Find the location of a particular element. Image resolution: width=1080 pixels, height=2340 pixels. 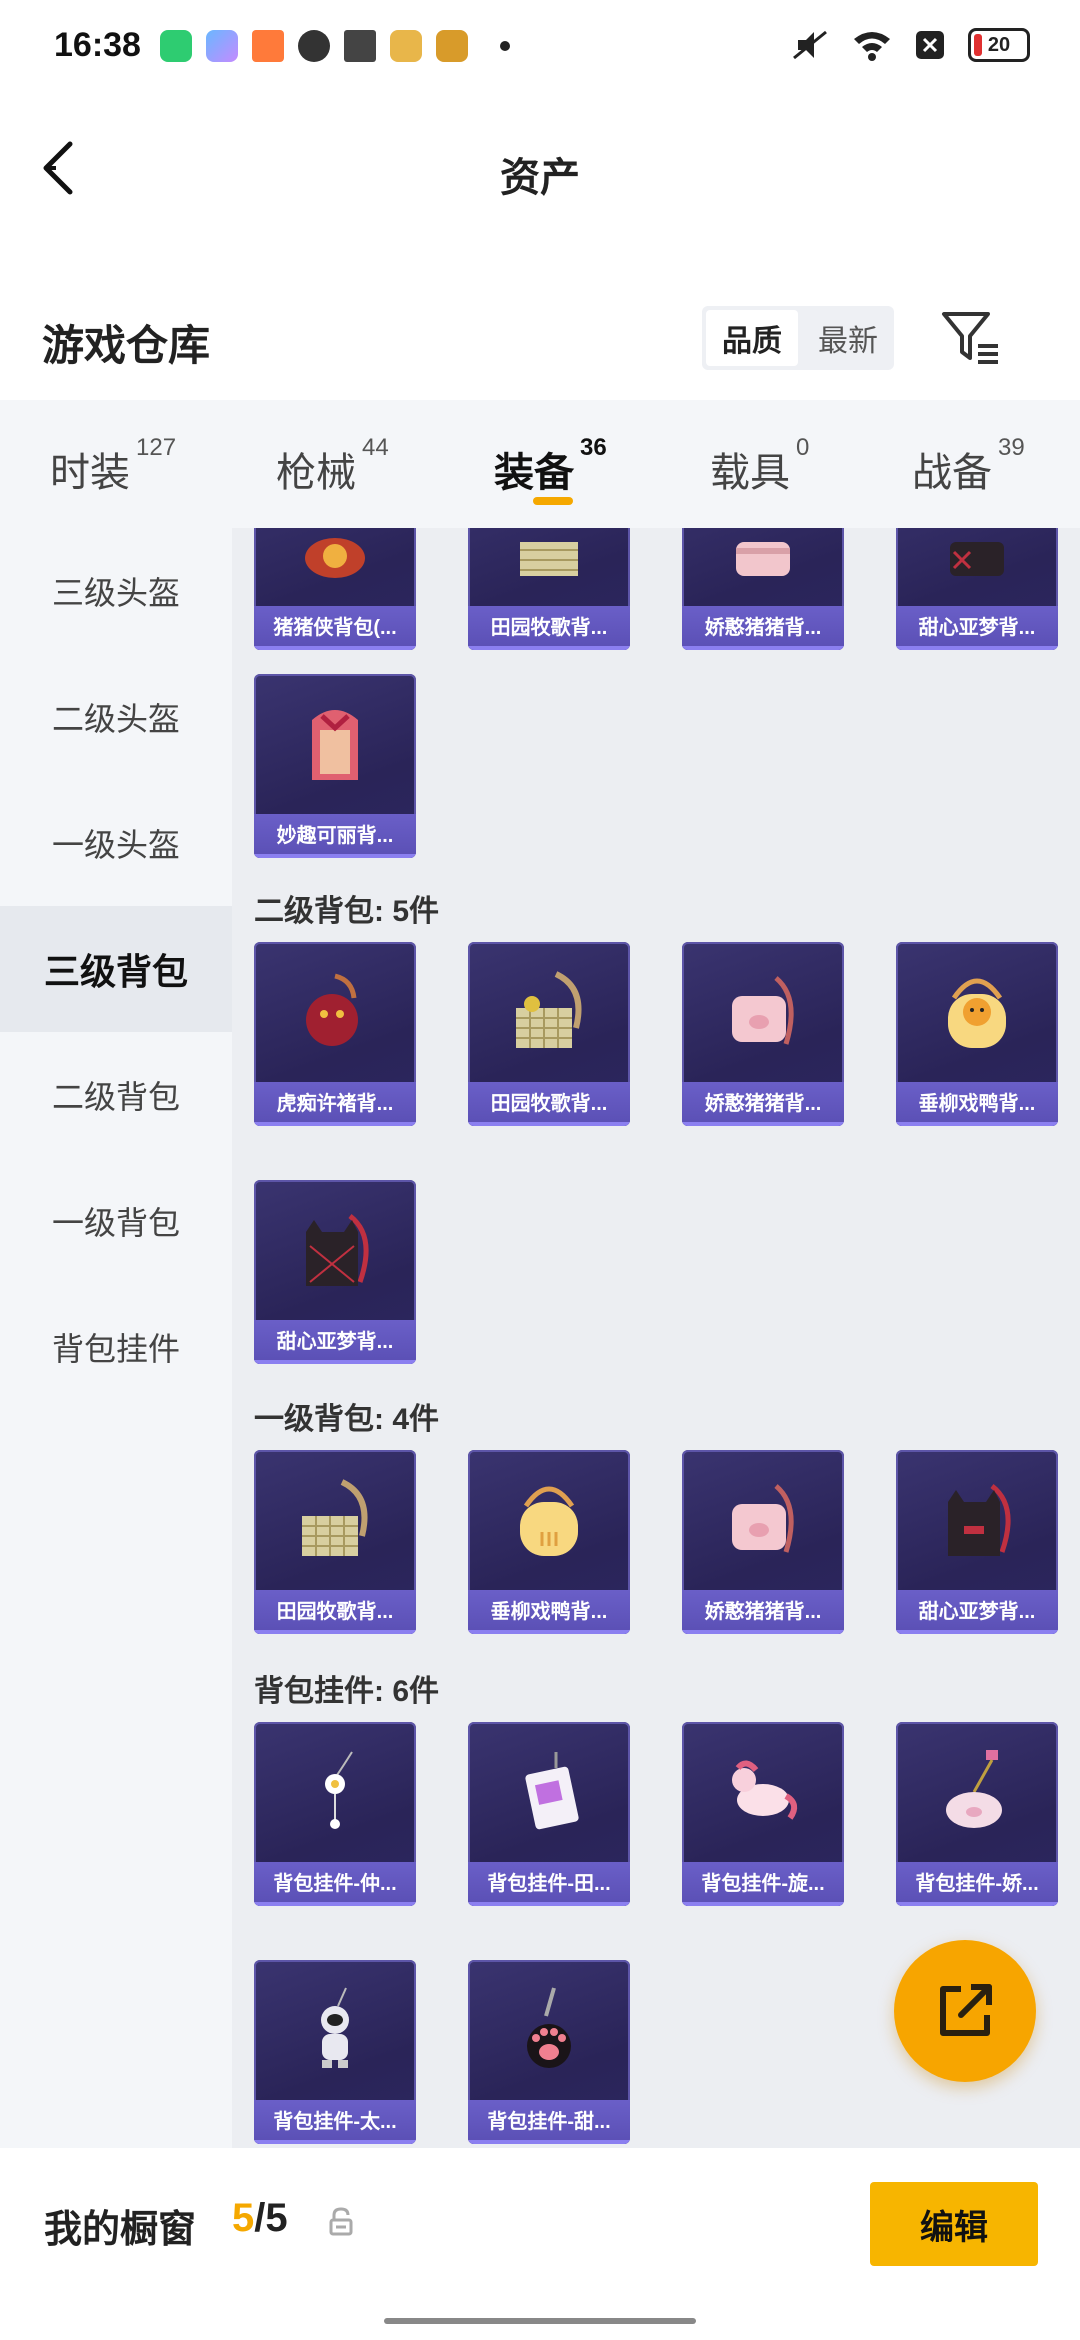

tiger-backpack-icon is located at coordinates (332, 1009).